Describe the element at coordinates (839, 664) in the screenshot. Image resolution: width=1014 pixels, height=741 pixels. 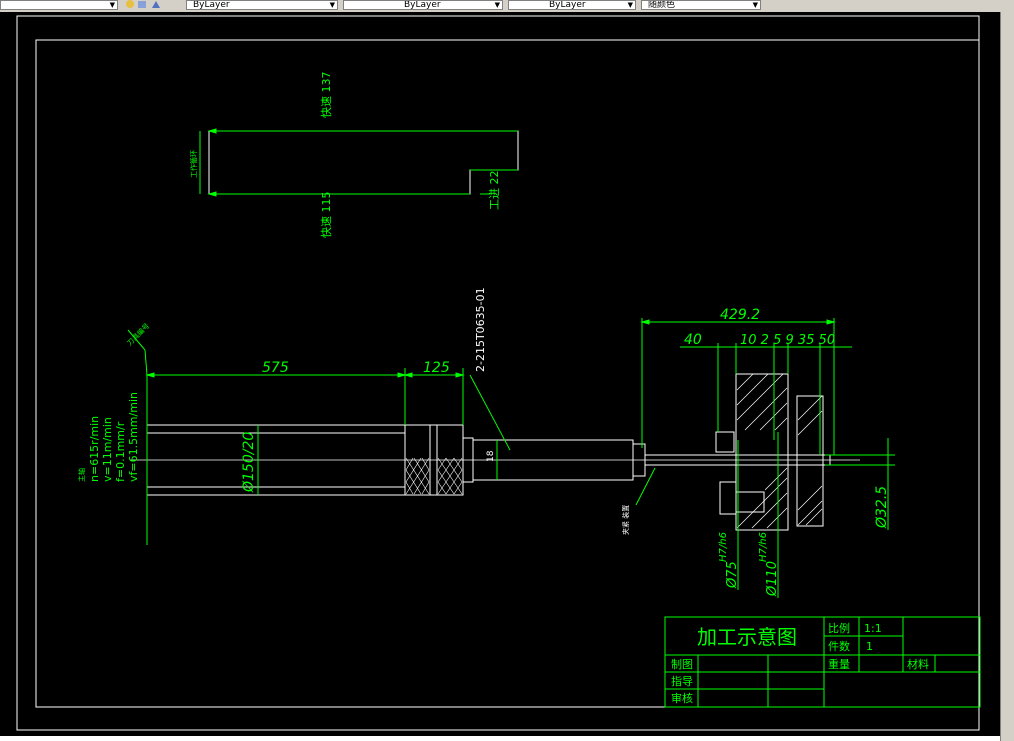
I see `weight-label: 重量` at that location.